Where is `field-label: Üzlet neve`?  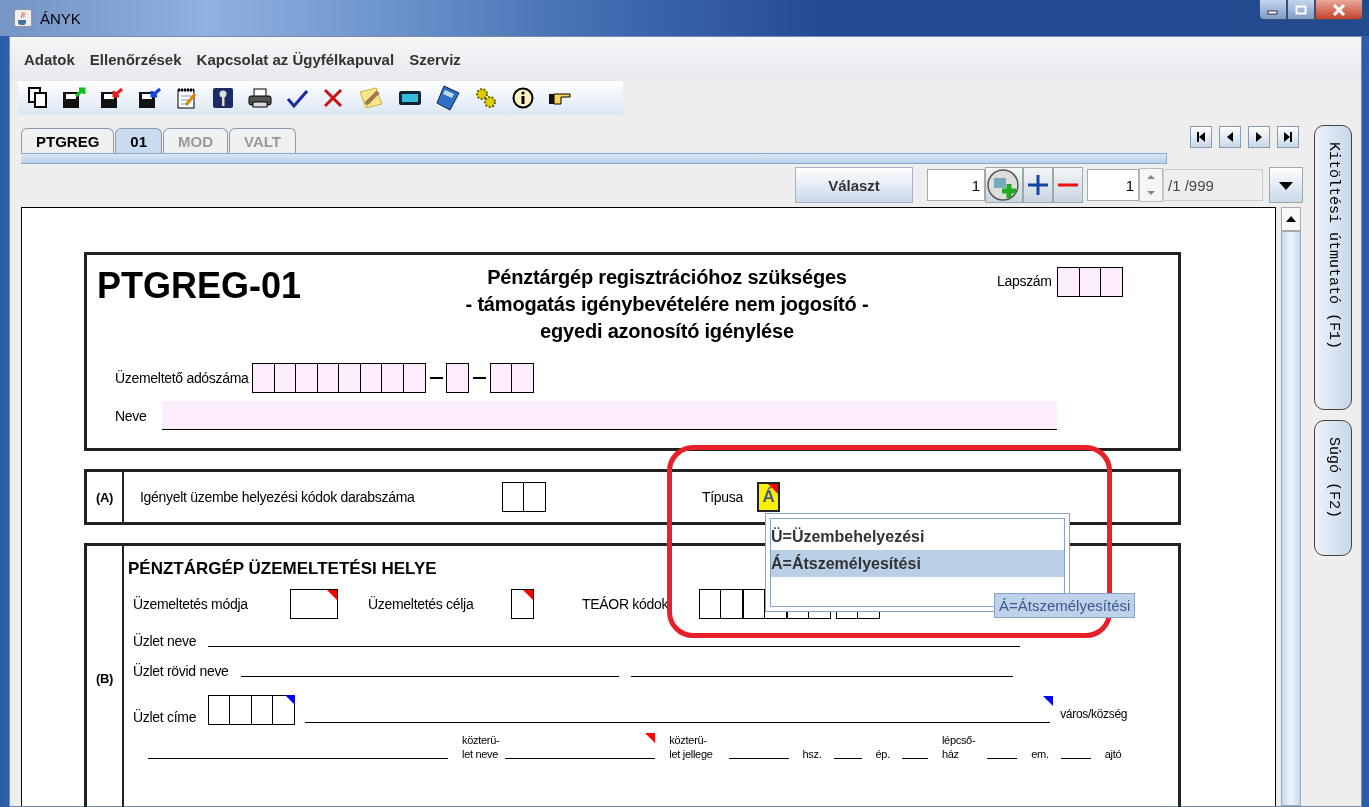
field-label: Üzlet neve is located at coordinates (165, 641).